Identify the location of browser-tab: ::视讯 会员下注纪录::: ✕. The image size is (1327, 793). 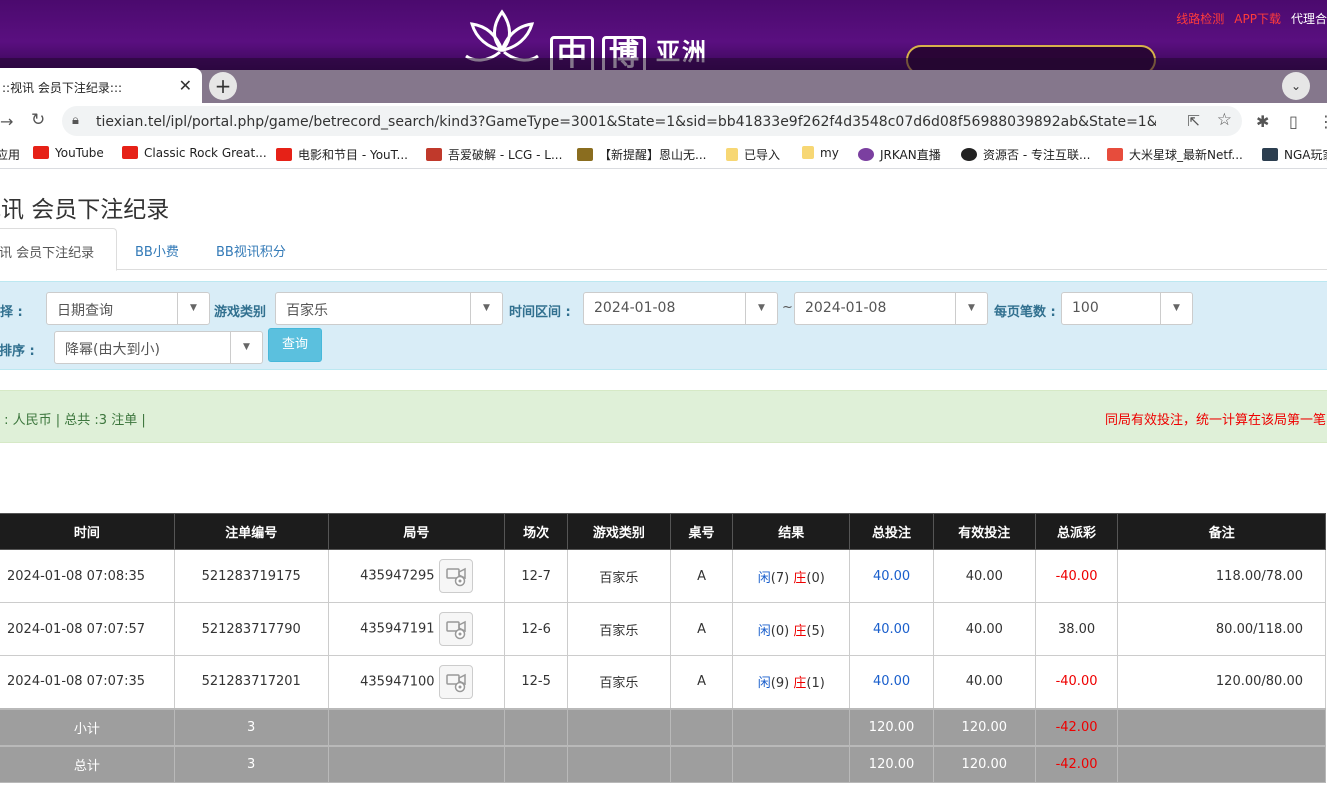
(101, 85).